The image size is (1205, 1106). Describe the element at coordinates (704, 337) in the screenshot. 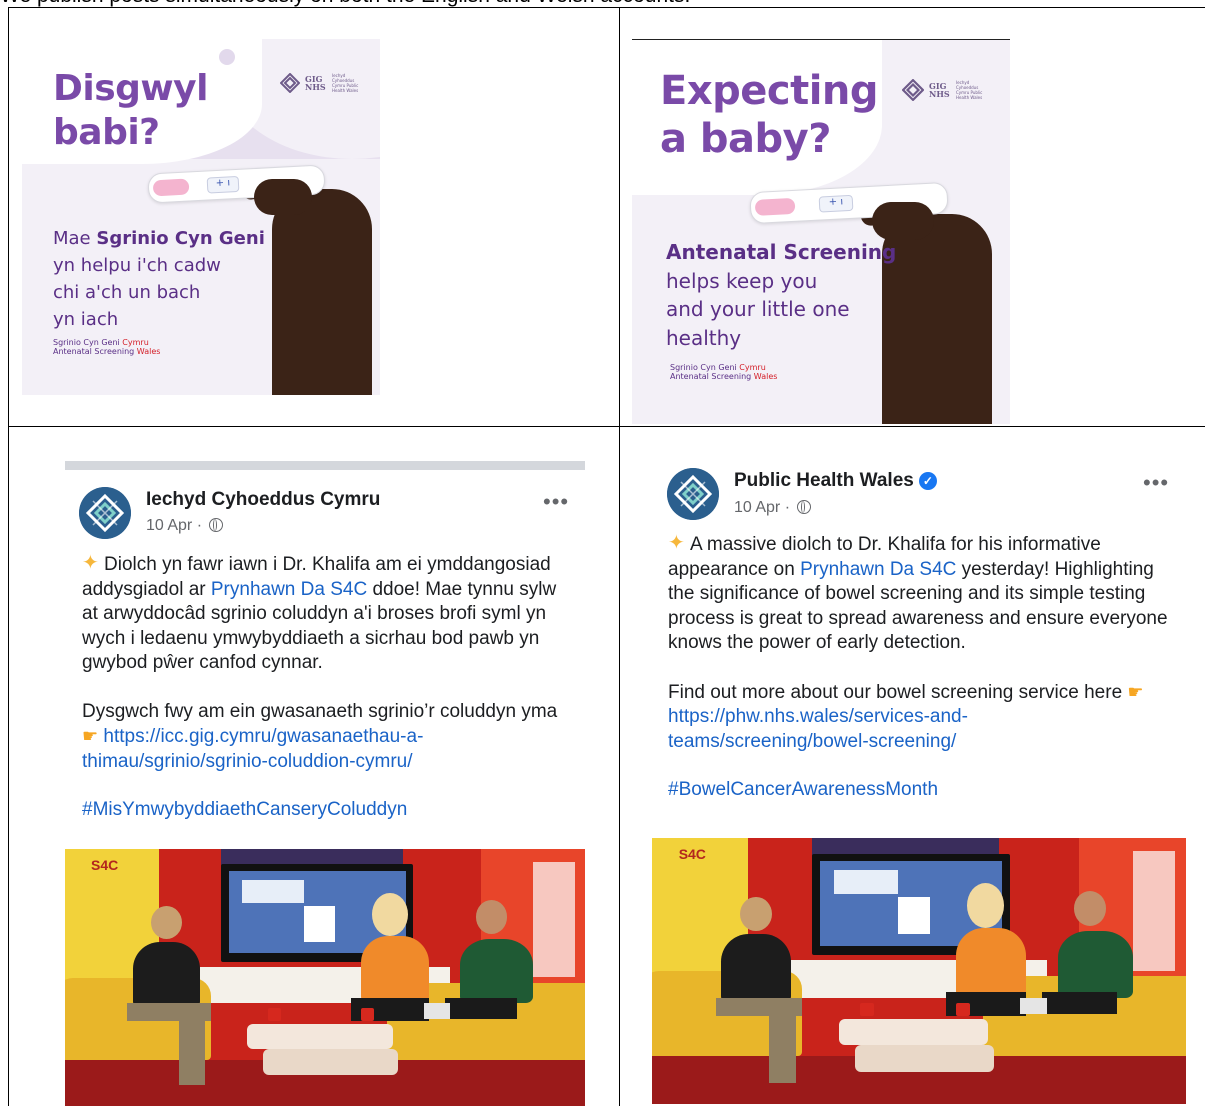

I see `body-line-4: healthy` at that location.